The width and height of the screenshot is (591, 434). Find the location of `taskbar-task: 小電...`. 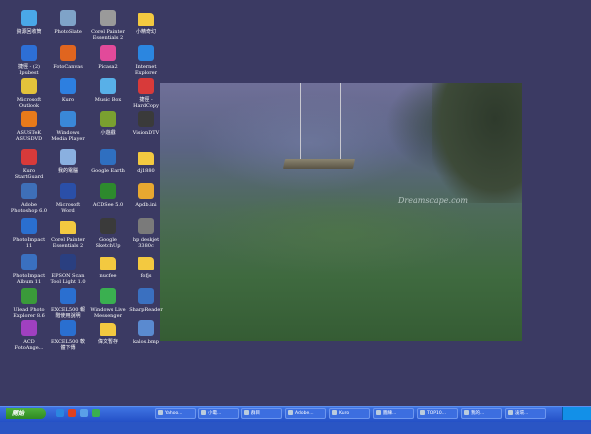

taskbar-task: 小電... is located at coordinates (218, 413).